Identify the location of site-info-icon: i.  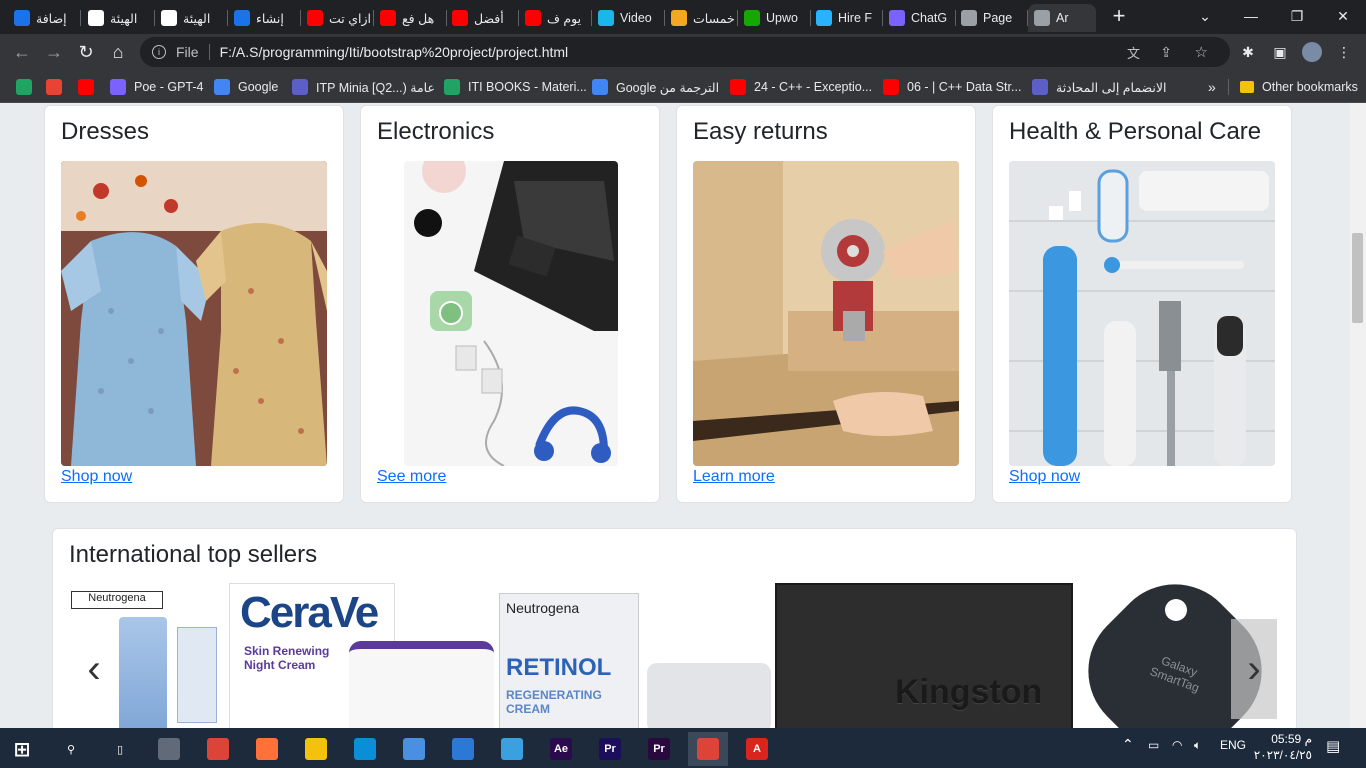
(159, 52).